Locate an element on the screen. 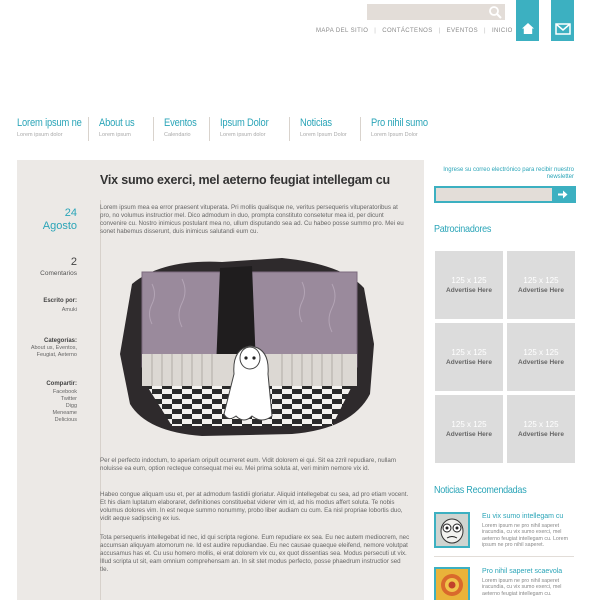 Image resolution: width=600 pixels, height=600 pixels. nav-item-title: Pro nihil sumo is located at coordinates (399, 123).